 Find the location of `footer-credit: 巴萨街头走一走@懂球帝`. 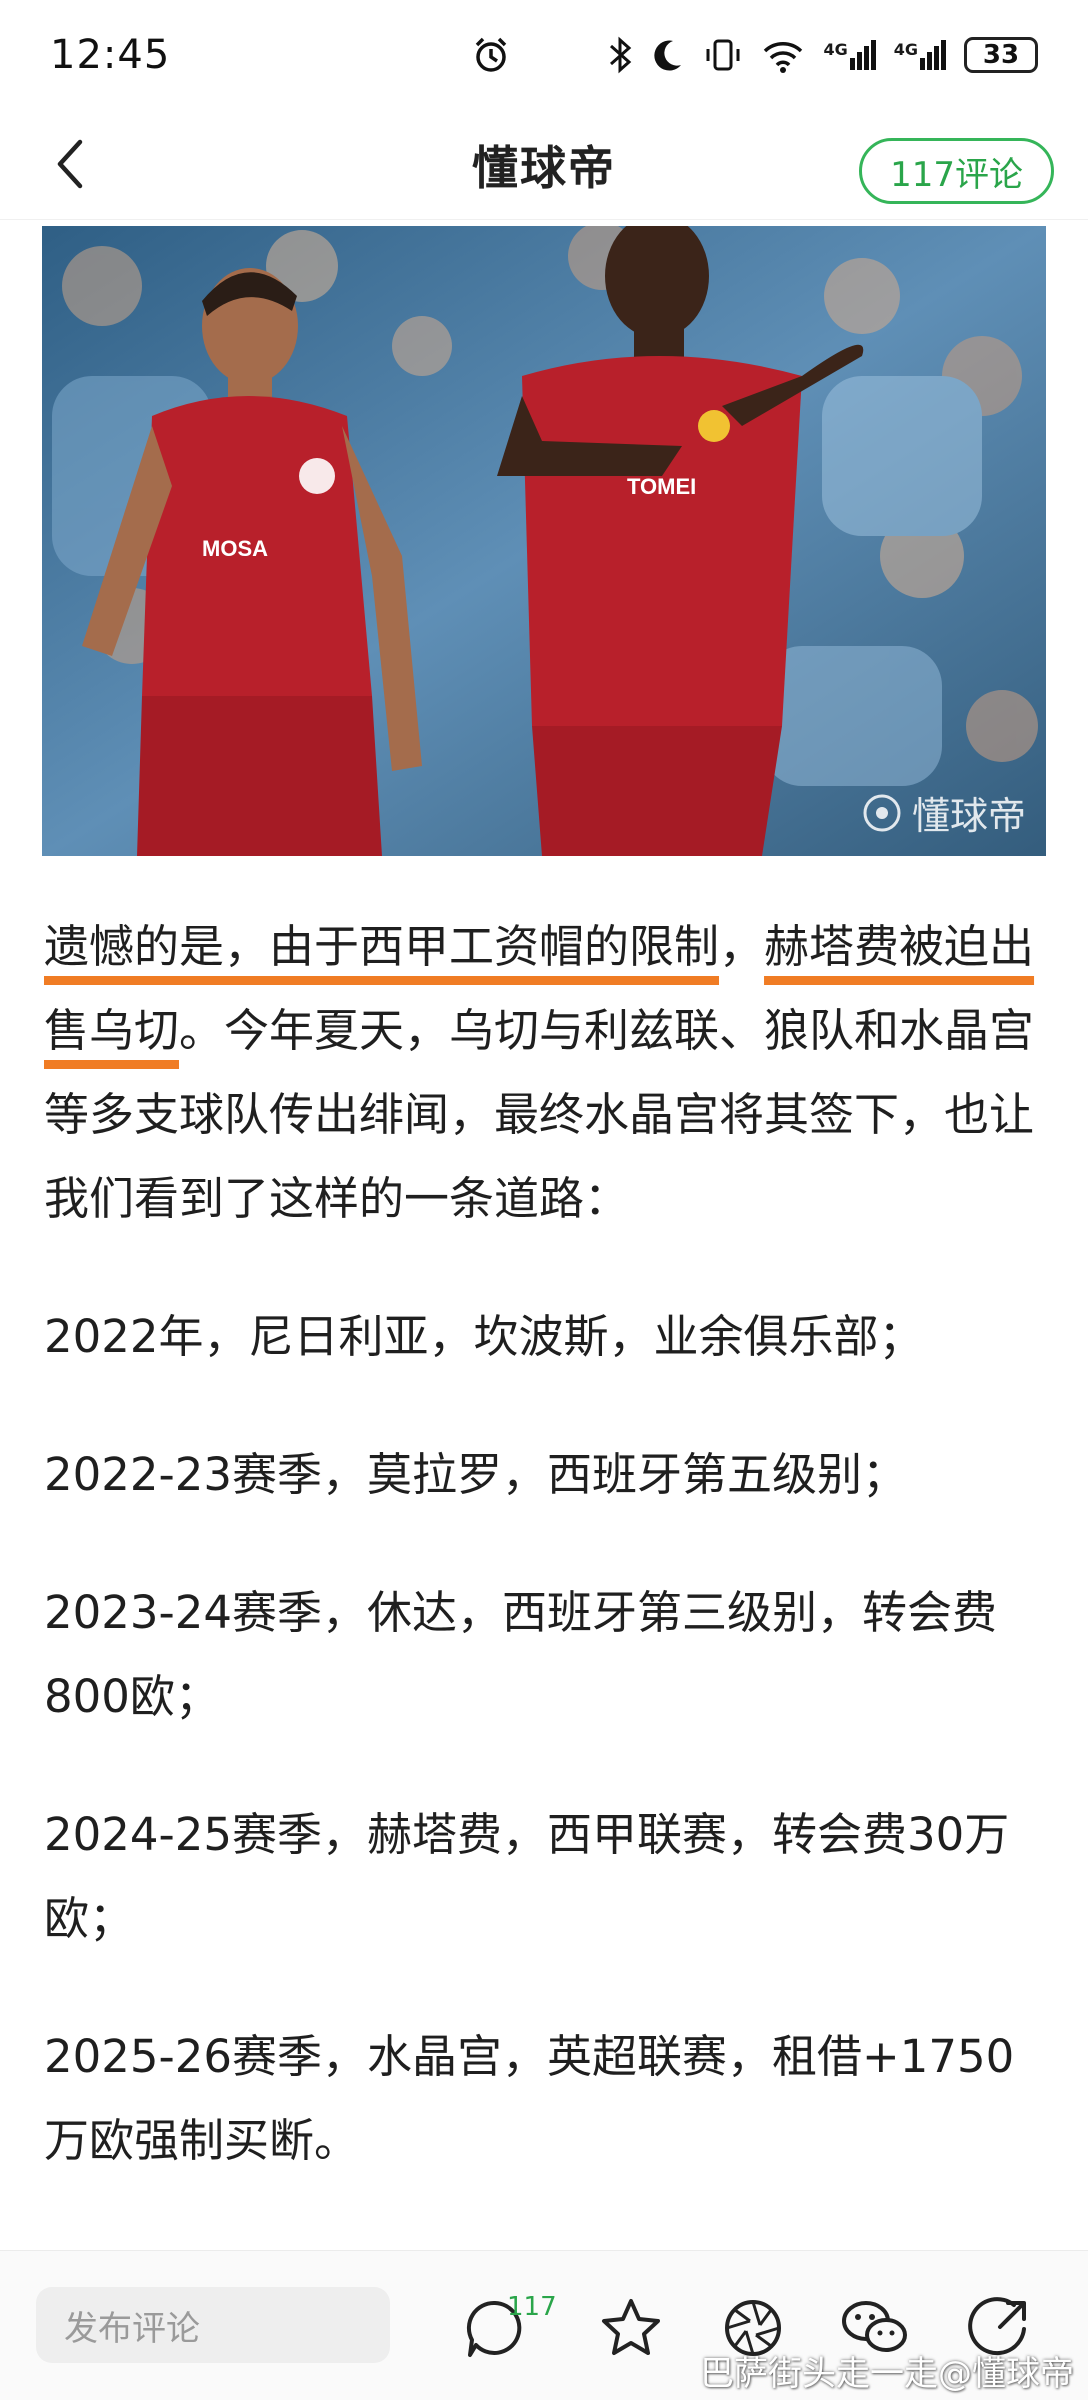

footer-credit: 巴萨街头走一走@懂球帝 is located at coordinates (887, 2374).